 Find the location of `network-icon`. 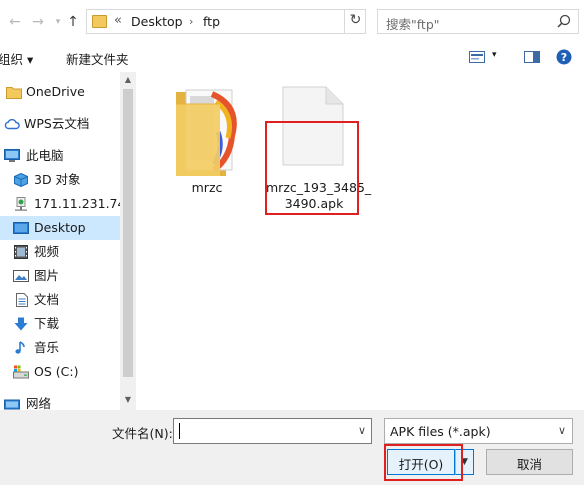

network-icon is located at coordinates (12, 404).